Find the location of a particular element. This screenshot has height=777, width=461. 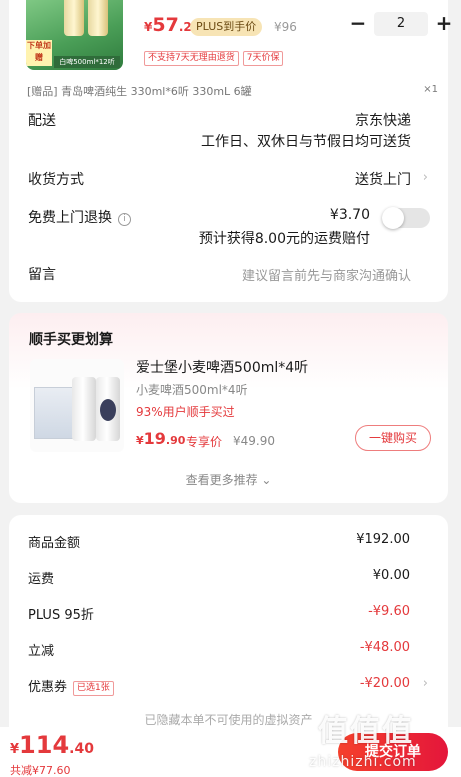

gift-promo-tag: 下单加赠 is located at coordinates (39, 53).